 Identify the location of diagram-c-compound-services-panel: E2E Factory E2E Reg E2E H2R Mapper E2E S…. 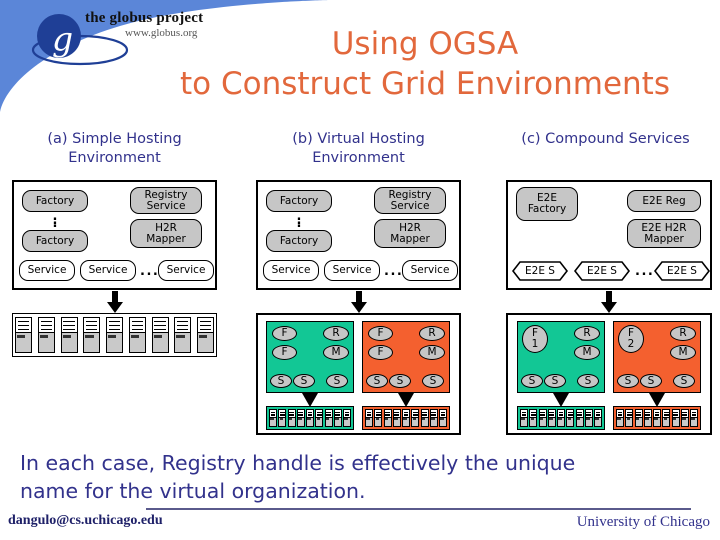
(609, 235).